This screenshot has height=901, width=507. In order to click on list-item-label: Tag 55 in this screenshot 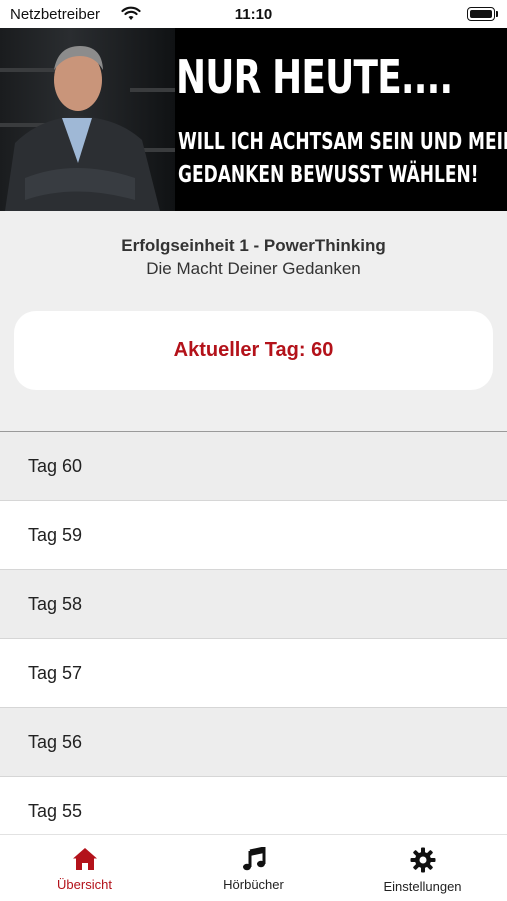, I will do `click(55, 810)`.